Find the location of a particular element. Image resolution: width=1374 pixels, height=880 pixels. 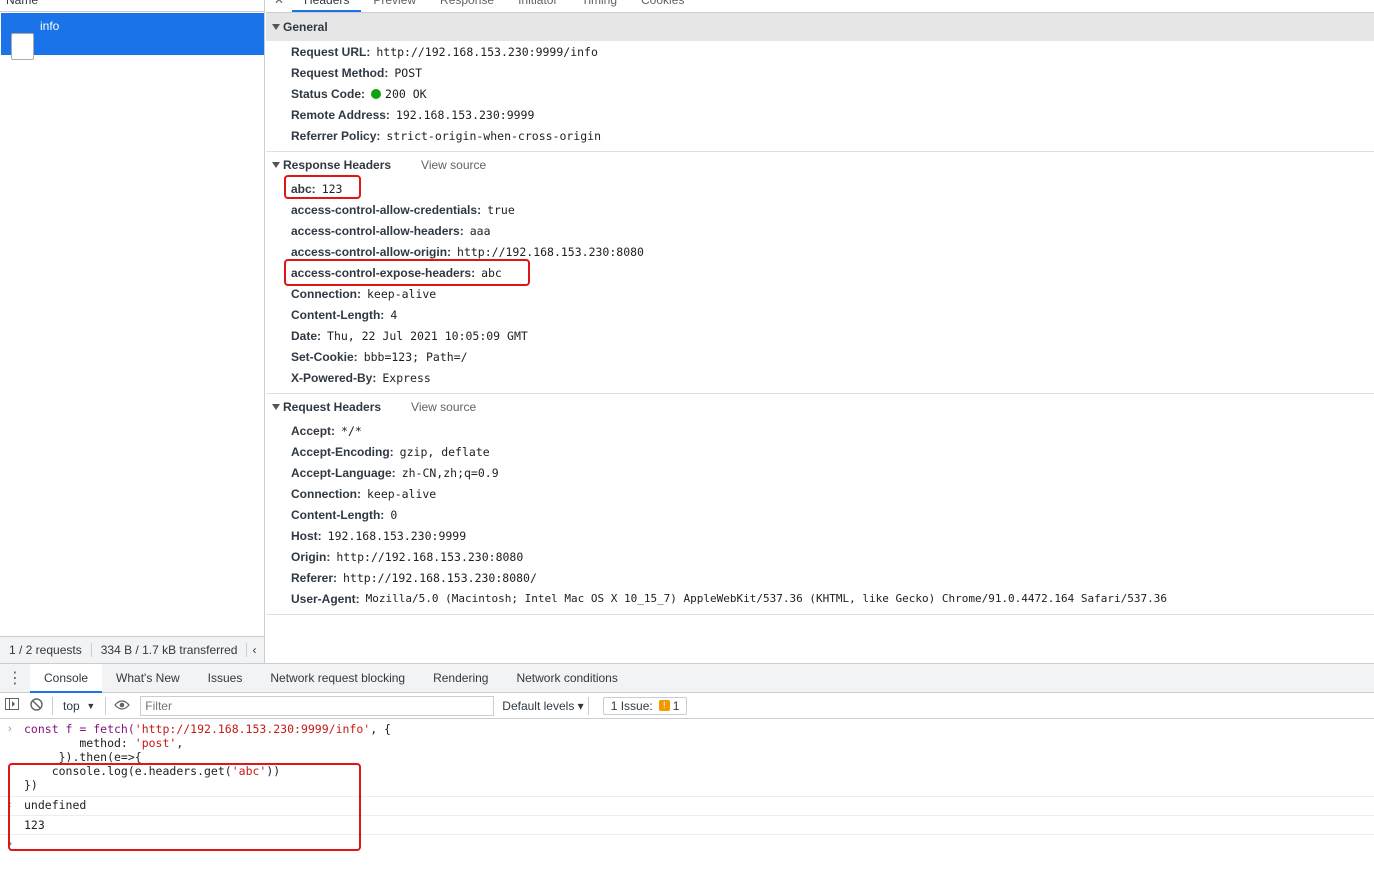

header-value: true is located at coordinates (501, 209).